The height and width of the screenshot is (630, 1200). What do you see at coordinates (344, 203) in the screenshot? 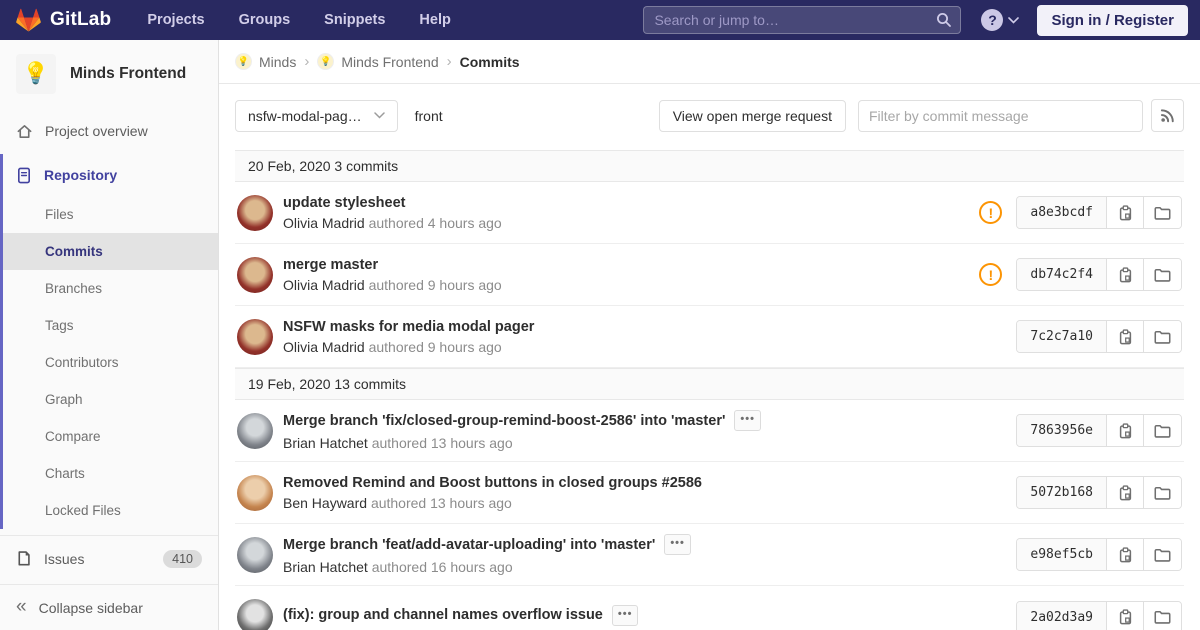
I see `commit-title-link: update stylesheet` at bounding box center [344, 203].